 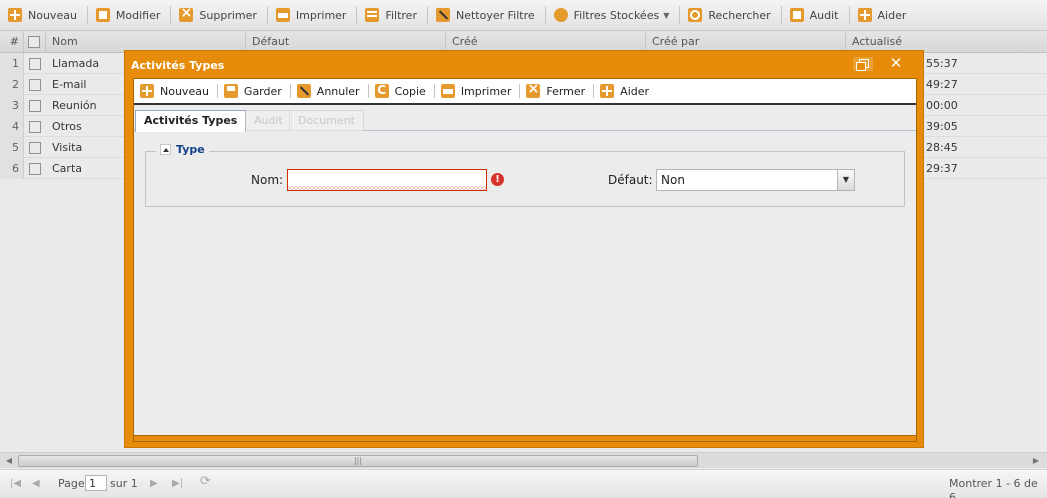 I want to click on help-label: Aider, so click(x=892, y=15).